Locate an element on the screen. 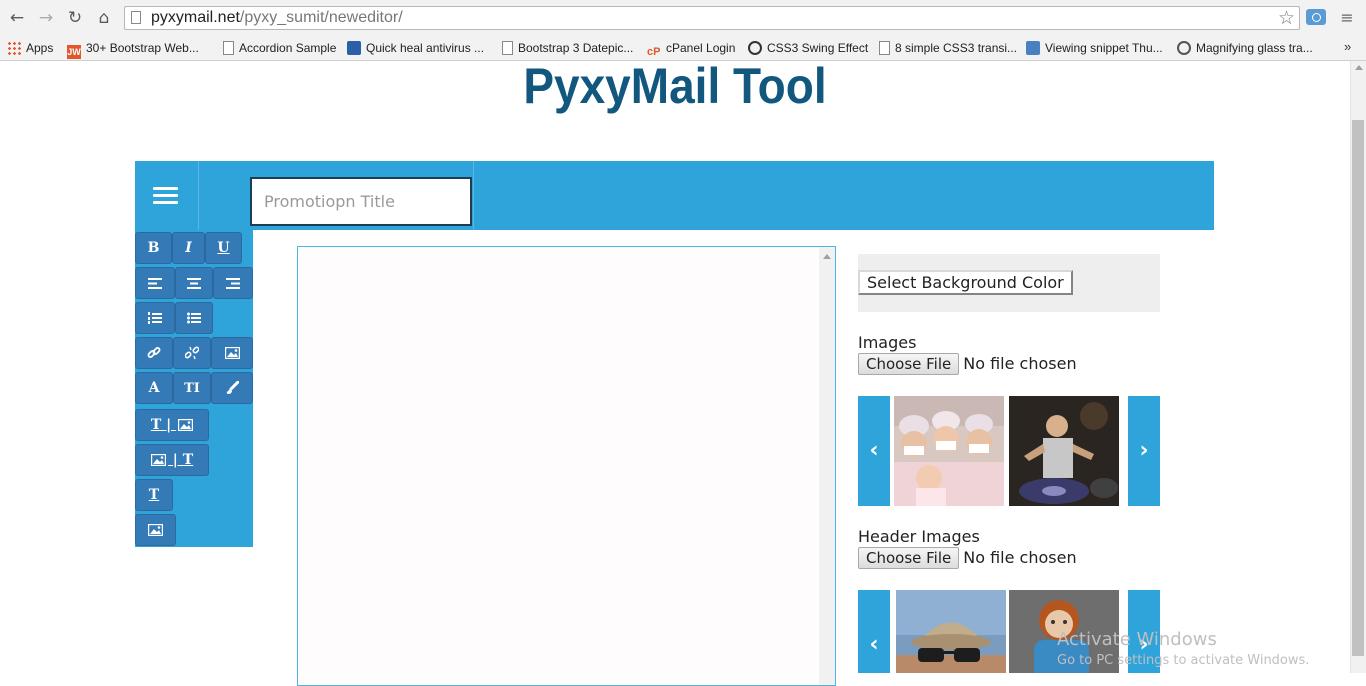 Image resolution: width=1366 pixels, height=686 pixels. link-icon is located at coordinates (154, 352).